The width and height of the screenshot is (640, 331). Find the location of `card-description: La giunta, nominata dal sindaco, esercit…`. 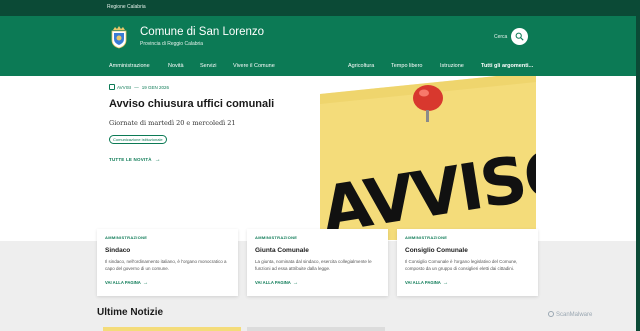

card-description: La giunta, nominata dal sindaco, esercit… is located at coordinates (313, 265).